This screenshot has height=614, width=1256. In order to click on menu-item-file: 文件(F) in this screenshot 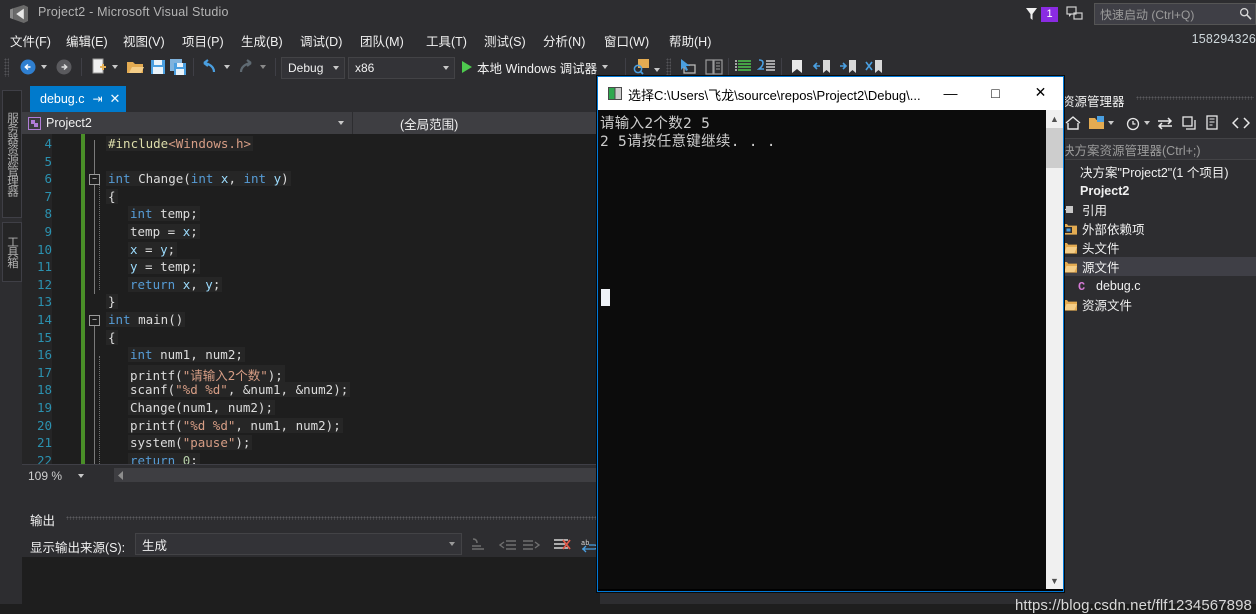, I will do `click(30, 40)`.